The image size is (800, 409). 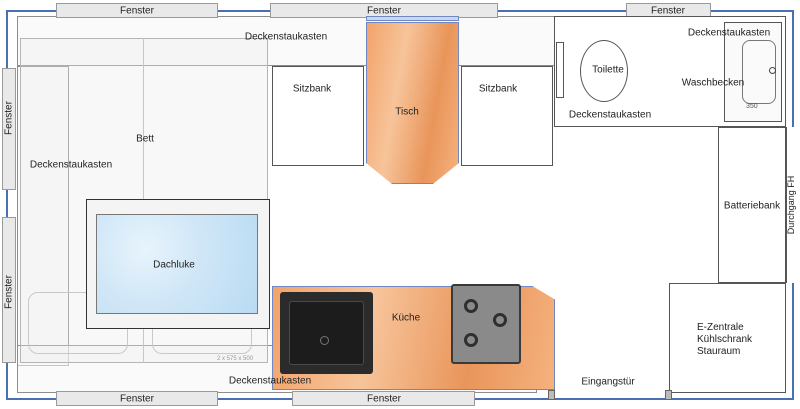 I want to click on passage-label: Durchgang FH, so click(x=791, y=205).